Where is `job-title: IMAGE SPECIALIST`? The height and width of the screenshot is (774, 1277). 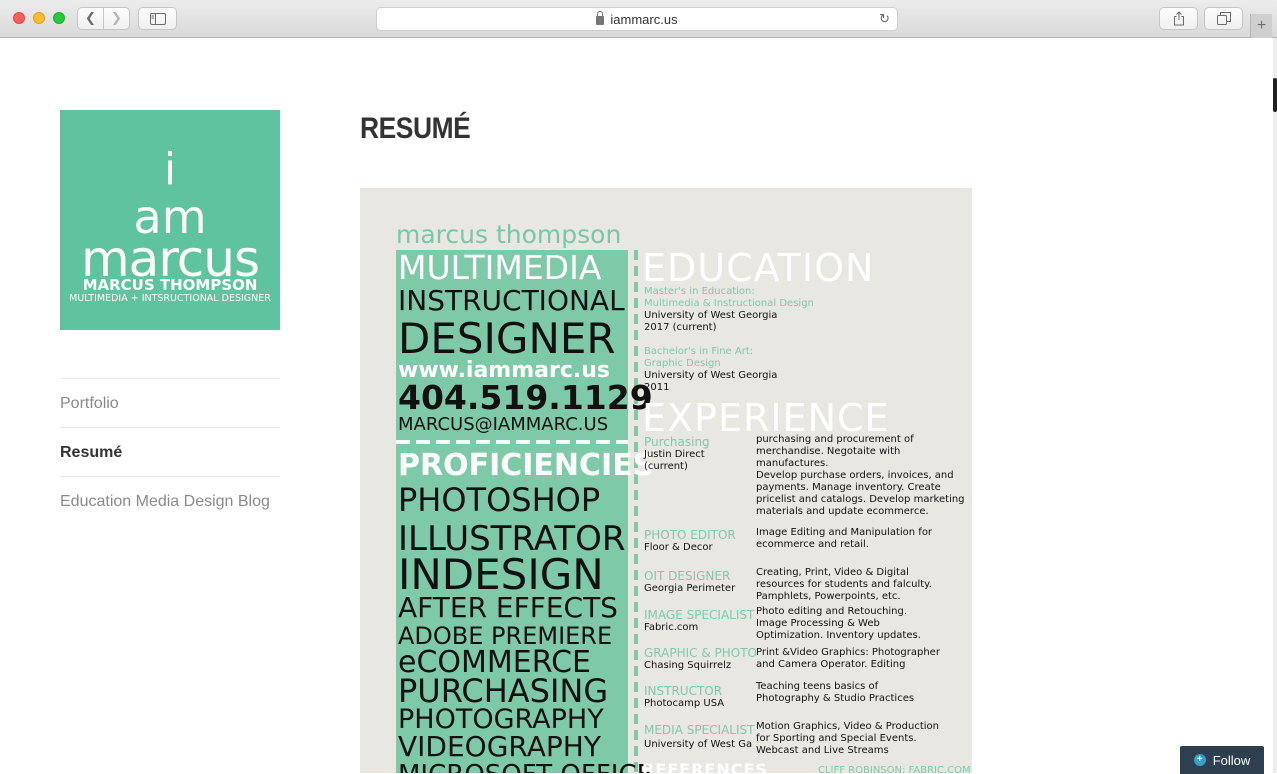
job-title: IMAGE SPECIALIST is located at coordinates (699, 615).